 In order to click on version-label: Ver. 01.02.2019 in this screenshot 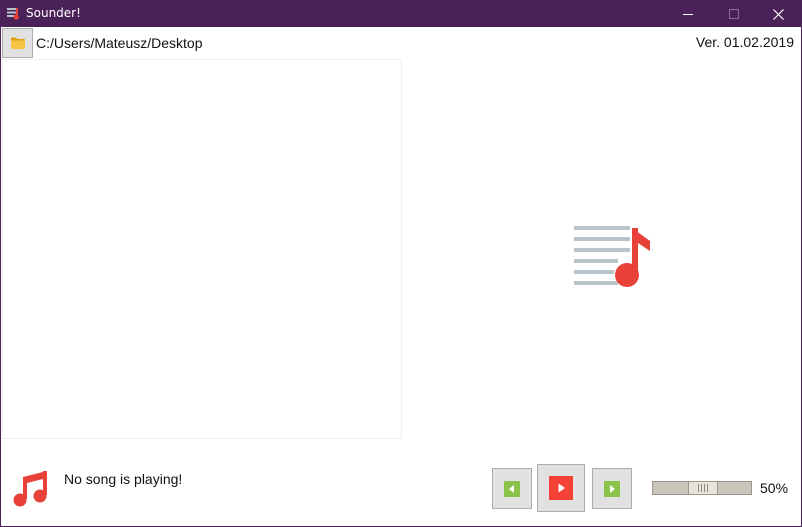, I will do `click(744, 42)`.